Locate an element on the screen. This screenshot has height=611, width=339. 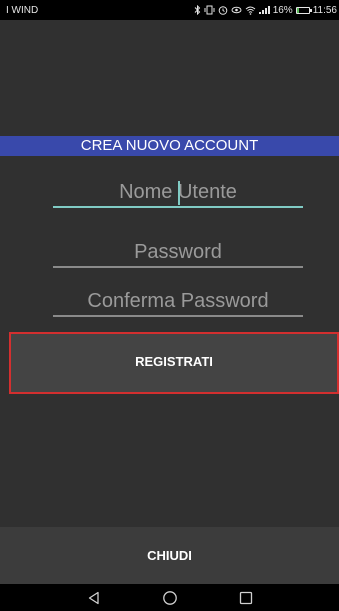
home-icon is located at coordinates (170, 598).